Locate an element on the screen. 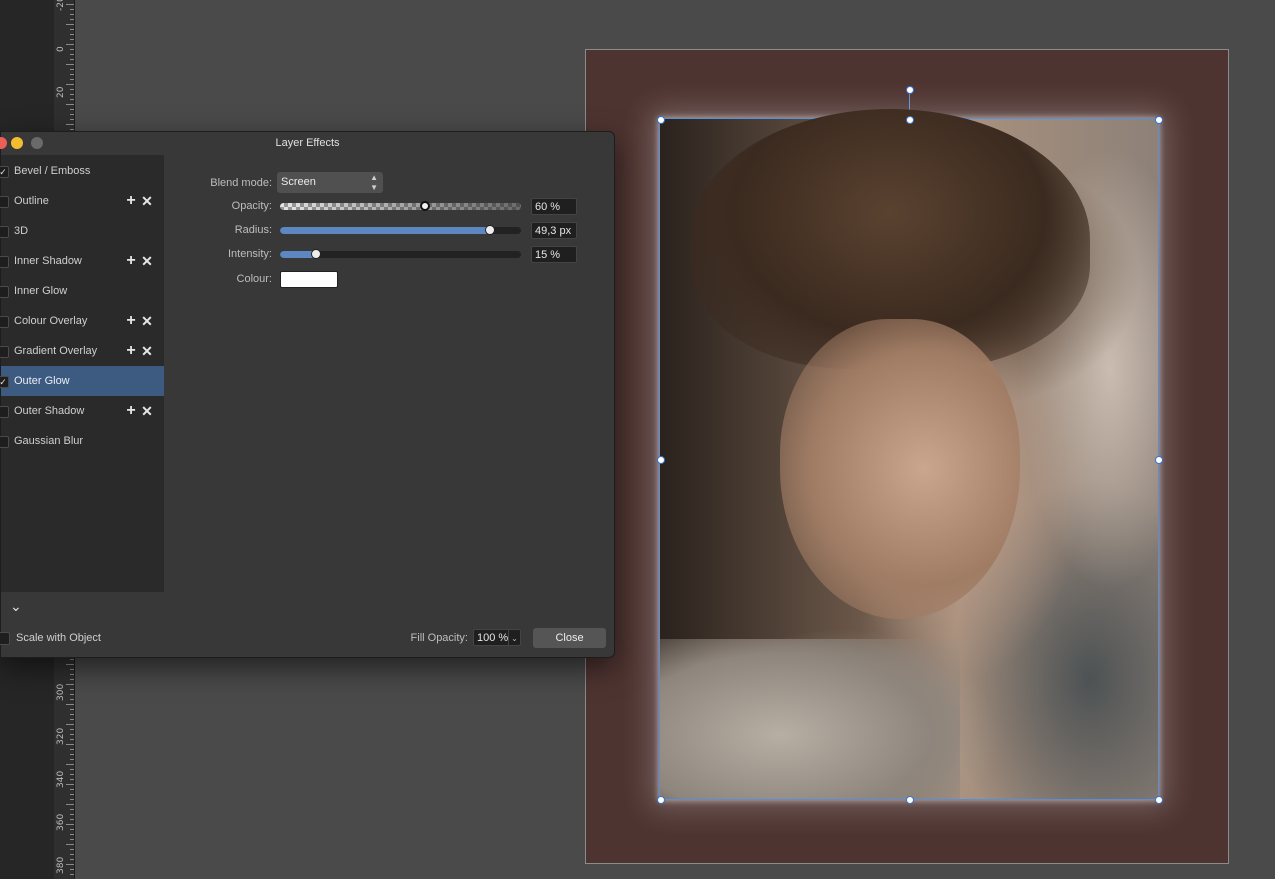 This screenshot has width=1275, height=879. rotation-handle is located at coordinates (910, 90).